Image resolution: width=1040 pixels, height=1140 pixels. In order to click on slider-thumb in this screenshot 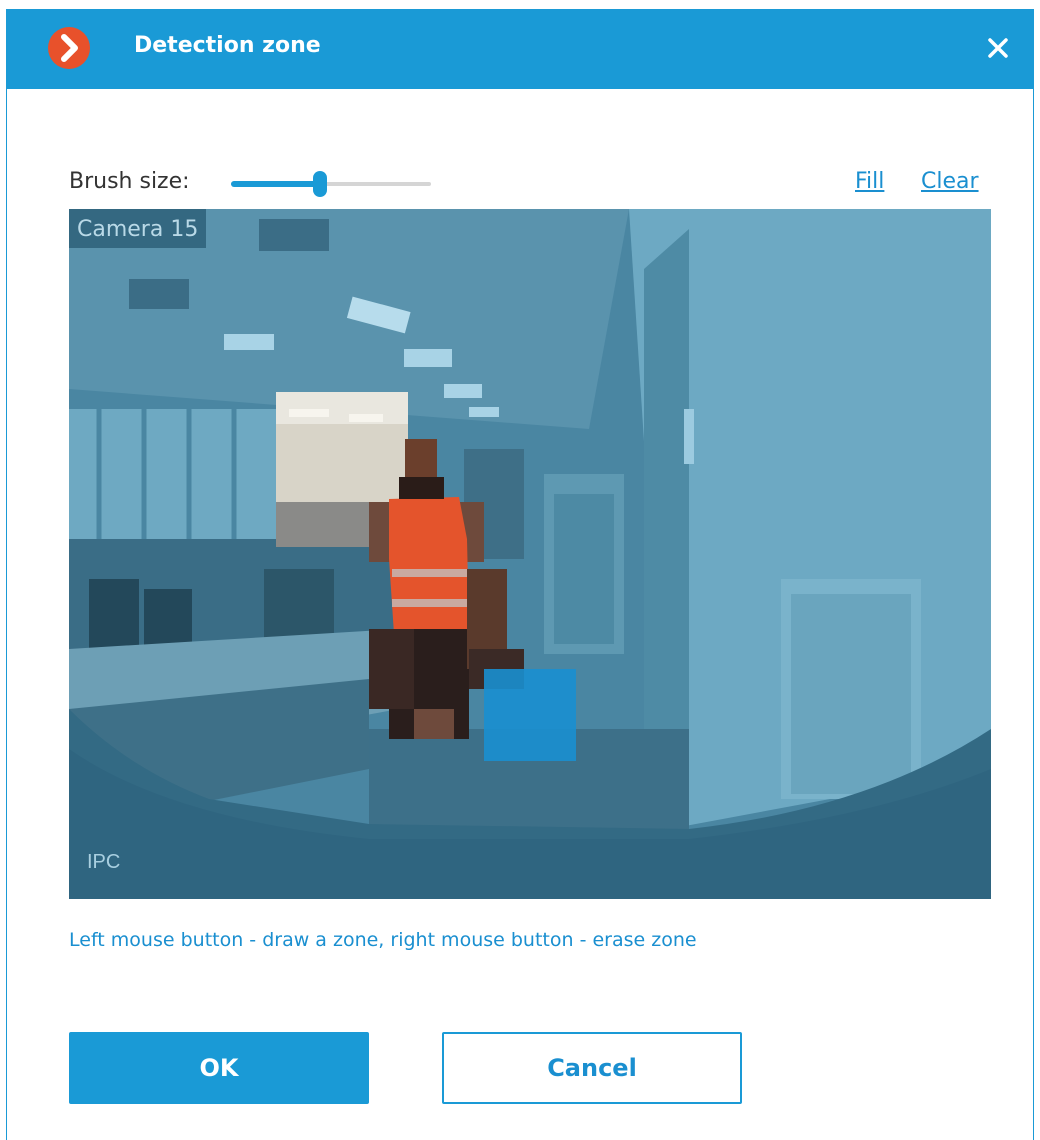, I will do `click(320, 184)`.